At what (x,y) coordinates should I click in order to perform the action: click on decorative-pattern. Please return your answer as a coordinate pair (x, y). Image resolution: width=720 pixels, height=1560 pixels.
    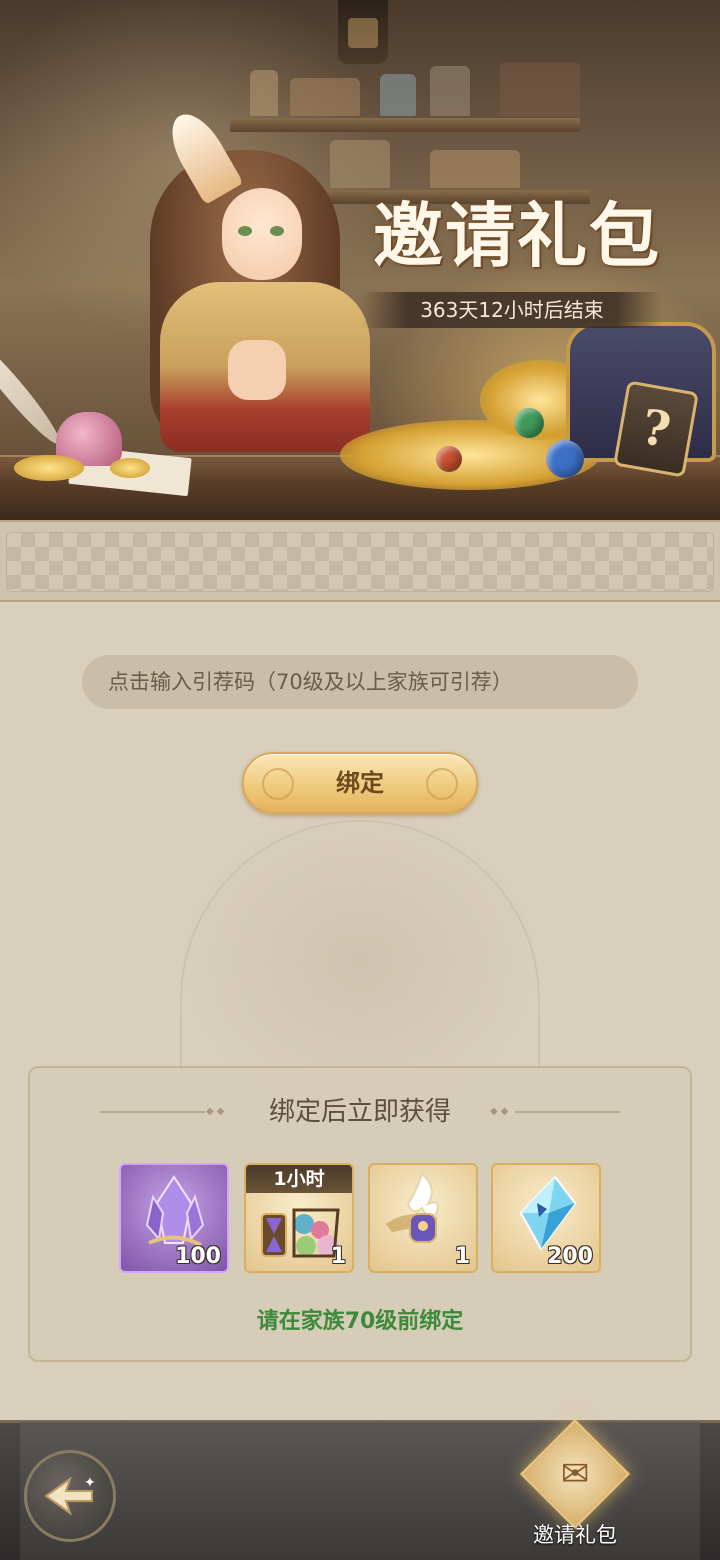
    Looking at the image, I should click on (360, 562).